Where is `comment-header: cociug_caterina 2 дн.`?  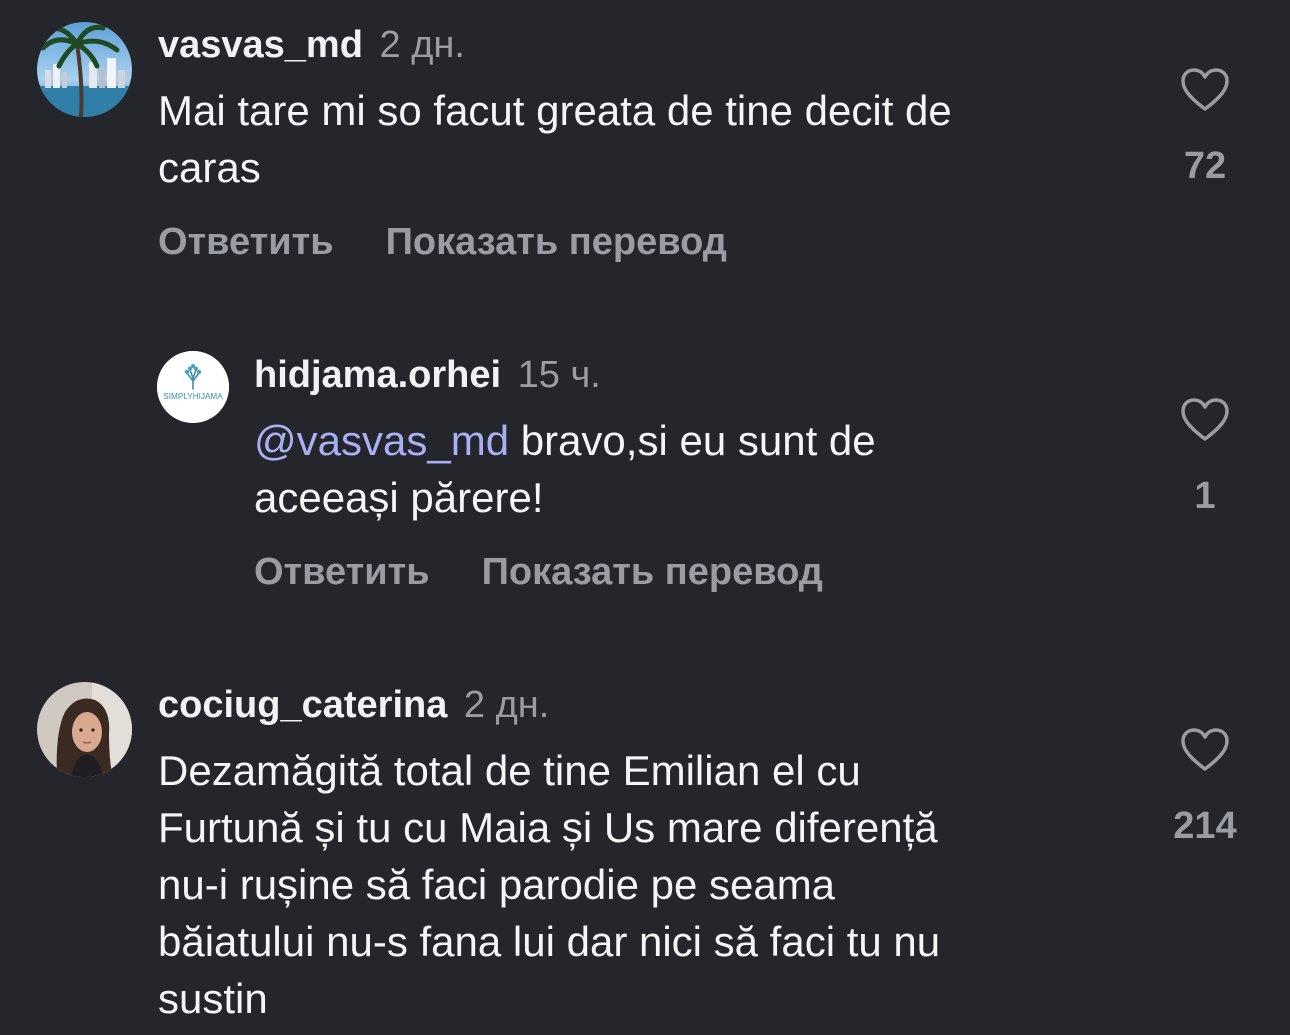
comment-header: cociug_caterina 2 дн. is located at coordinates (353, 705).